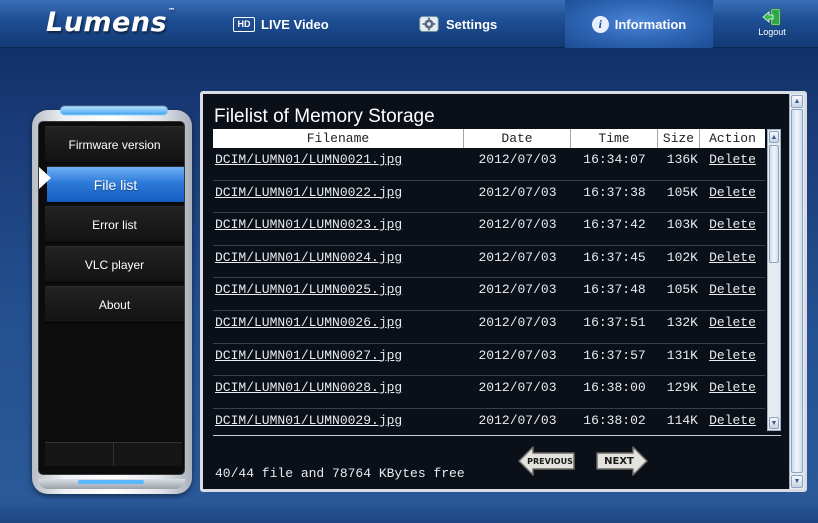 Image resolution: width=818 pixels, height=523 pixels. I want to click on table-scrollbar: ▲ ▼, so click(774, 280).